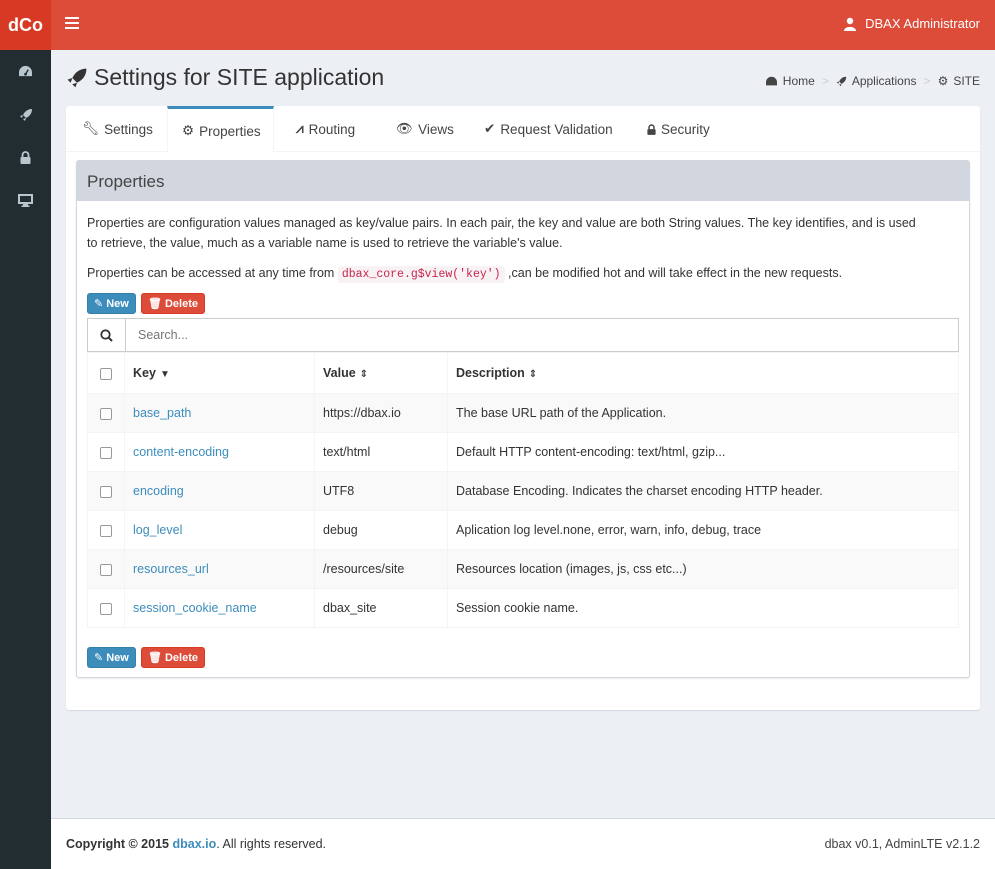 This screenshot has width=995, height=869. What do you see at coordinates (523, 181) in the screenshot?
I see `panel-title: Properties` at bounding box center [523, 181].